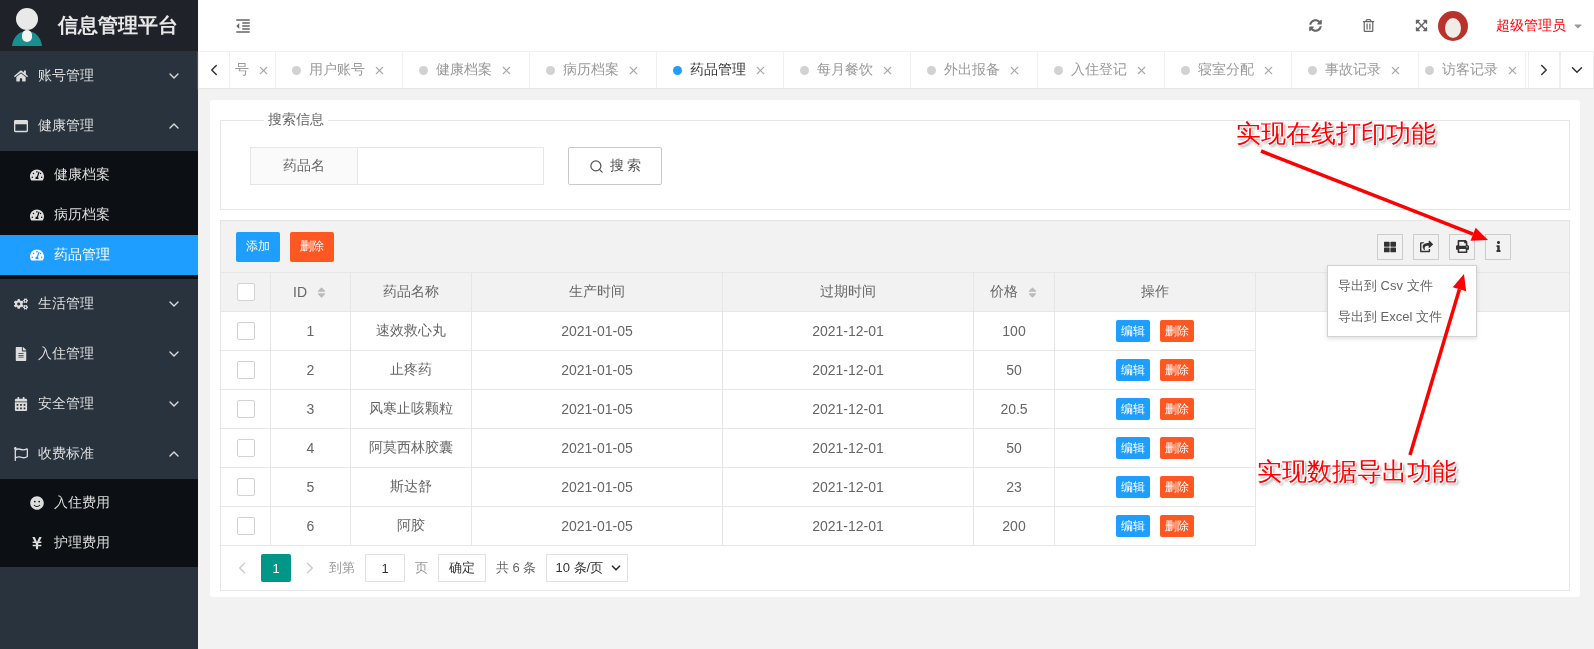  Describe the element at coordinates (847, 70) in the screenshot. I see `tab: 每月餐饮` at that location.